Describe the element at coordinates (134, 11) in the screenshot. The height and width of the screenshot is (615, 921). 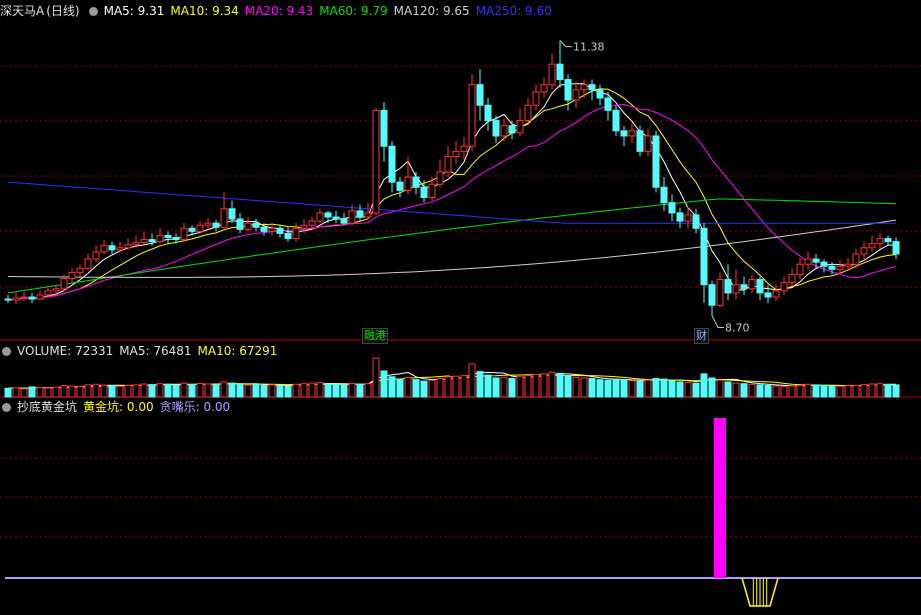
I see `ma-legend-item: MA5: 9.31` at that location.